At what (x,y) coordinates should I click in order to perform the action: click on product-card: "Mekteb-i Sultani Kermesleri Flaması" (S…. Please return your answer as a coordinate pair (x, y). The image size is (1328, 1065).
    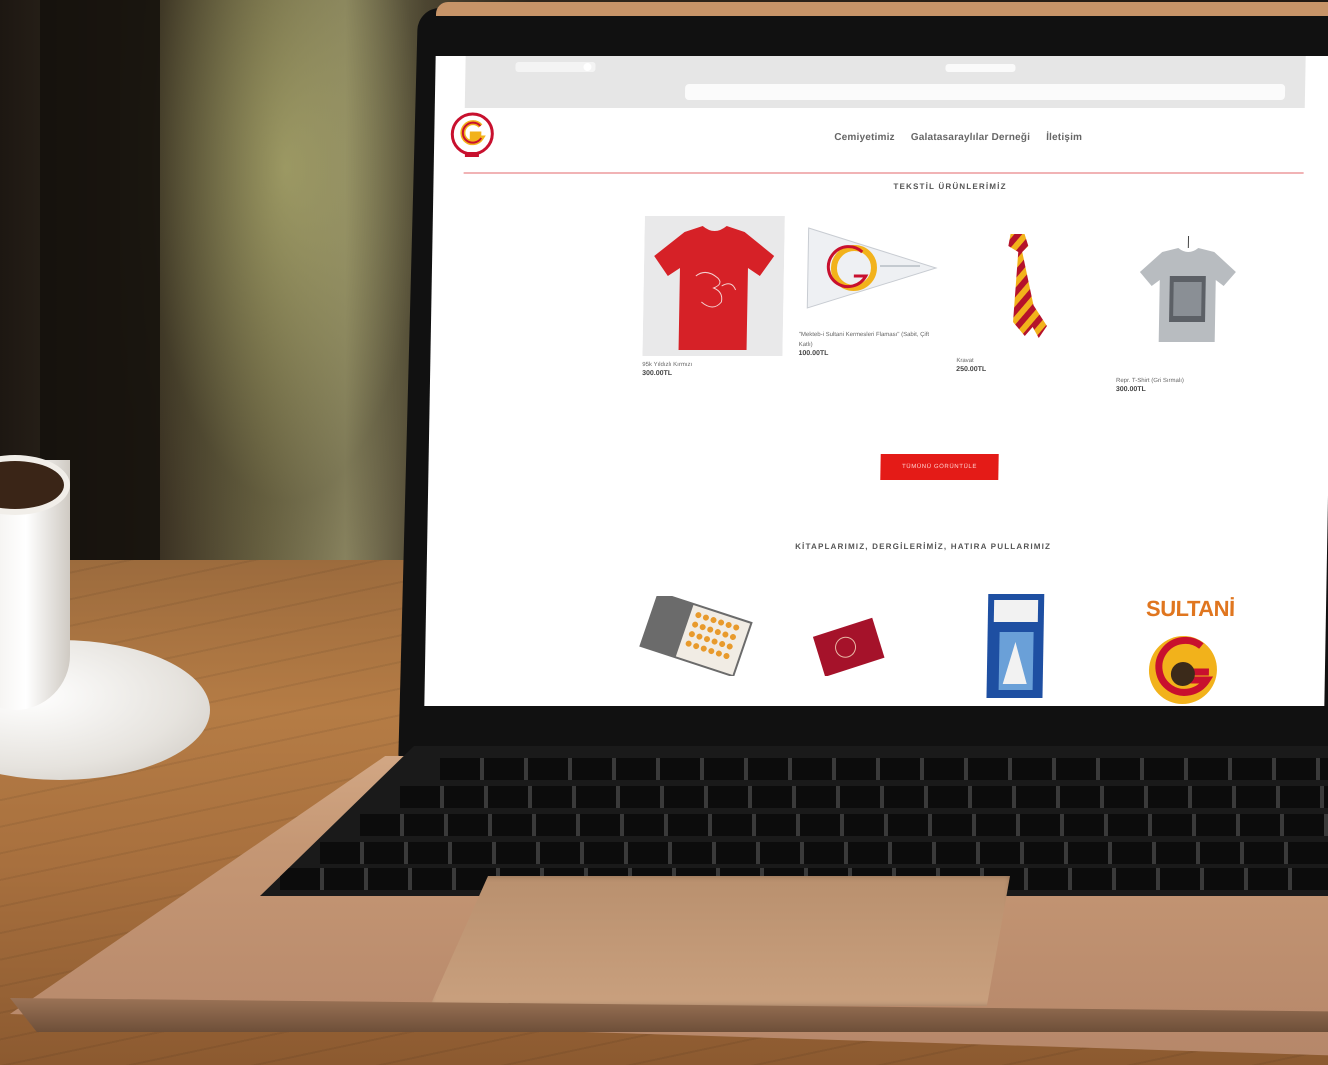
    Looking at the image, I should click on (869, 286).